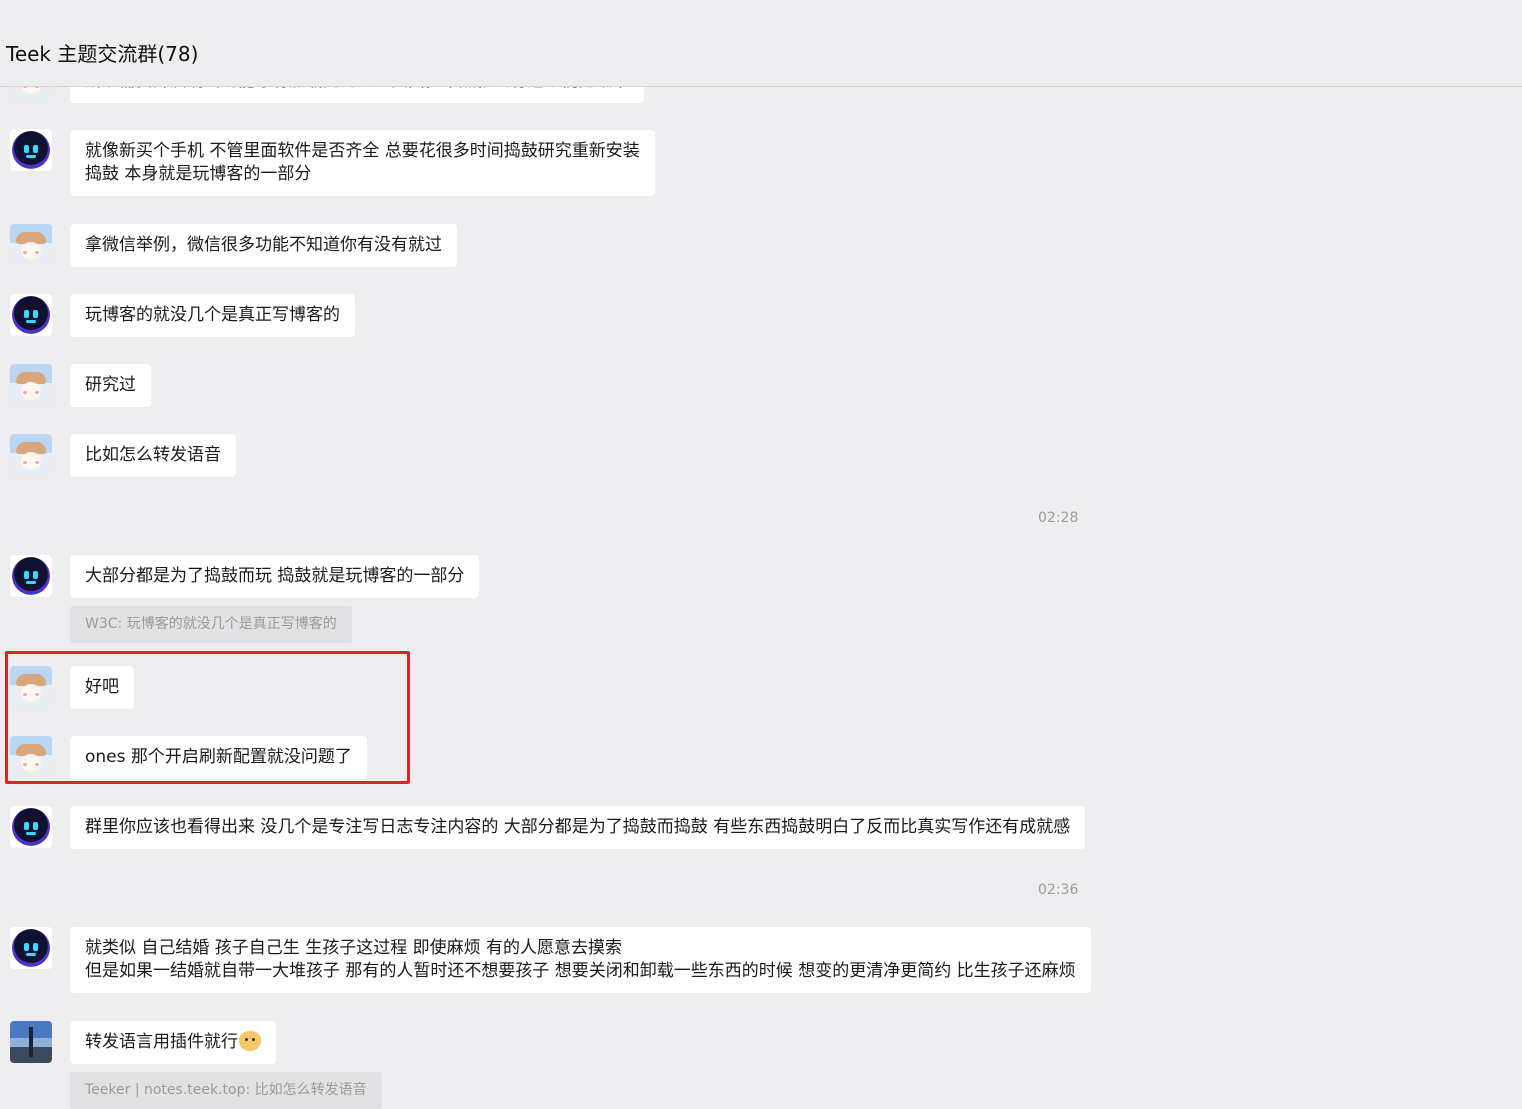 The height and width of the screenshot is (1109, 1522). I want to click on message-text: 玩博客的就没几个是真正写博客的, so click(212, 315).